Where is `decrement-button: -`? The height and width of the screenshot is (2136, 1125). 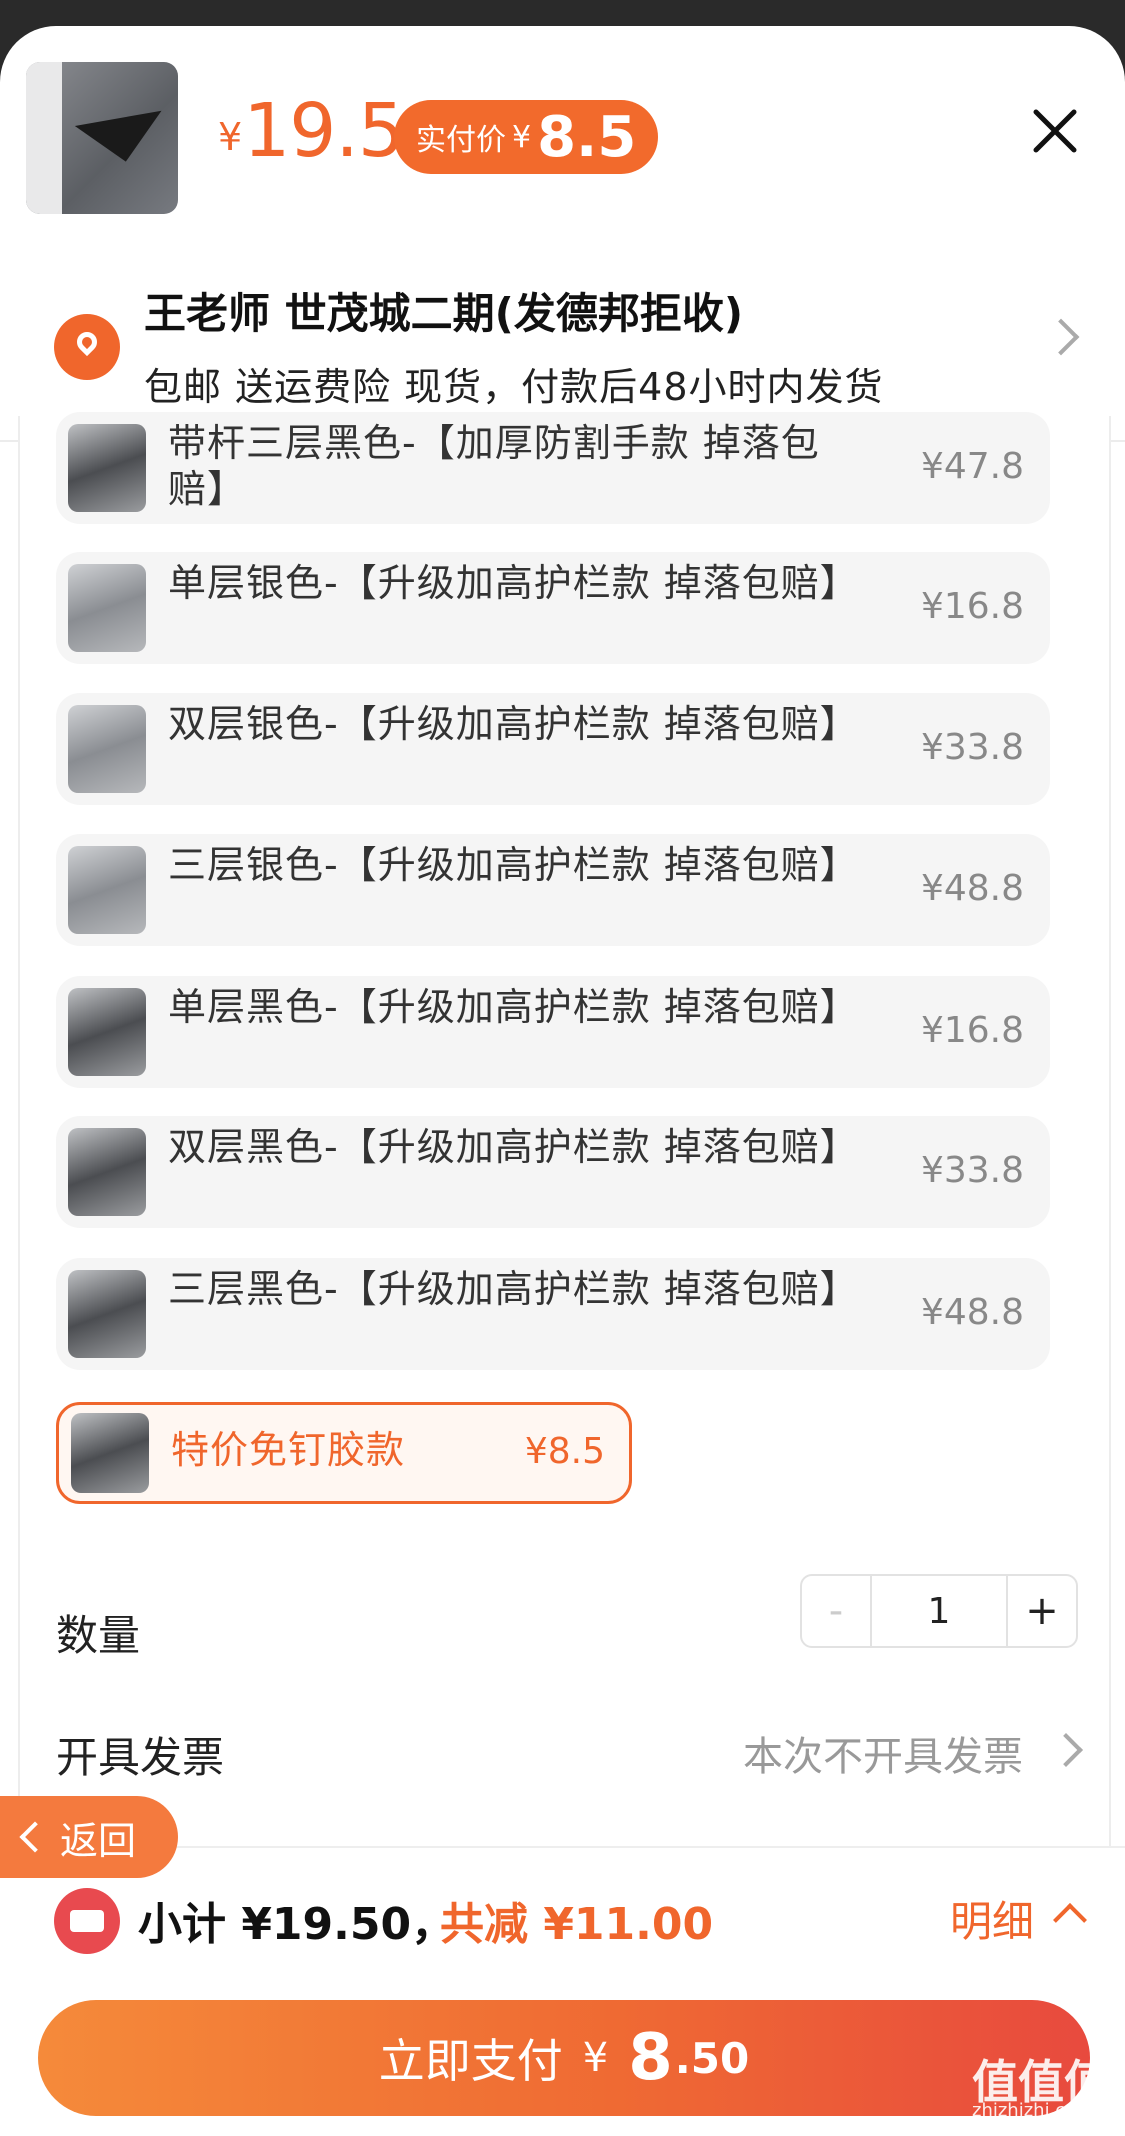 decrement-button: - is located at coordinates (836, 1611).